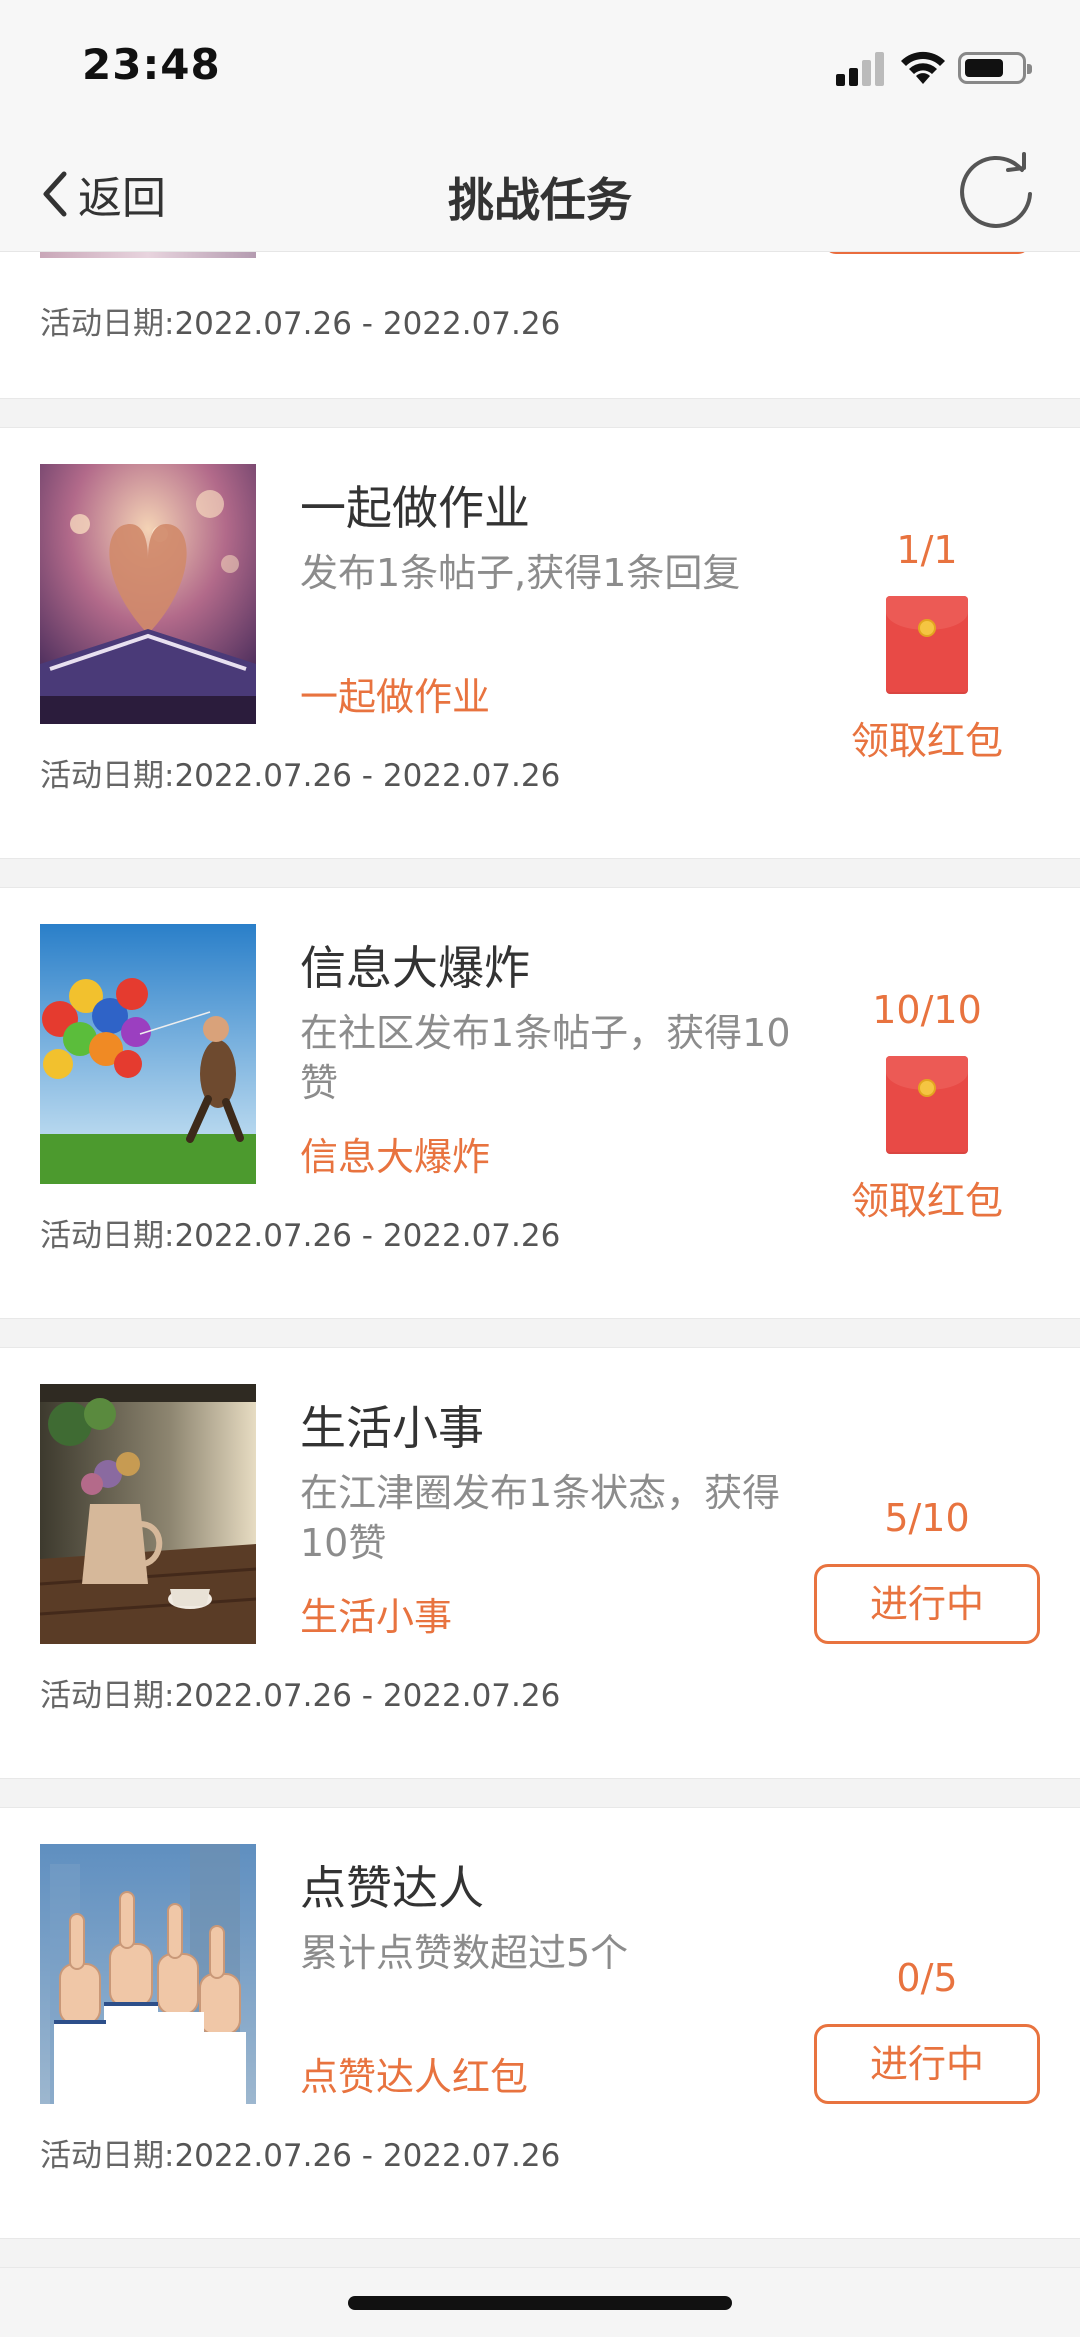 Image resolution: width=1080 pixels, height=2337 pixels. I want to click on task-title: 信息大爆炸, so click(415, 968).